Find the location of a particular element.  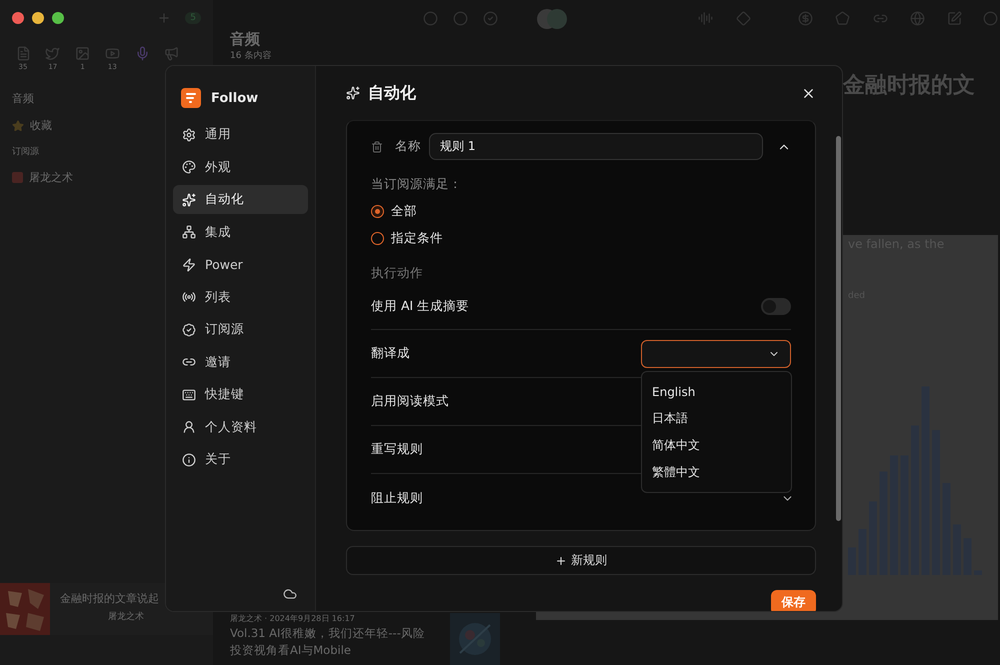

add-rule-button: 新规则 is located at coordinates (581, 560).